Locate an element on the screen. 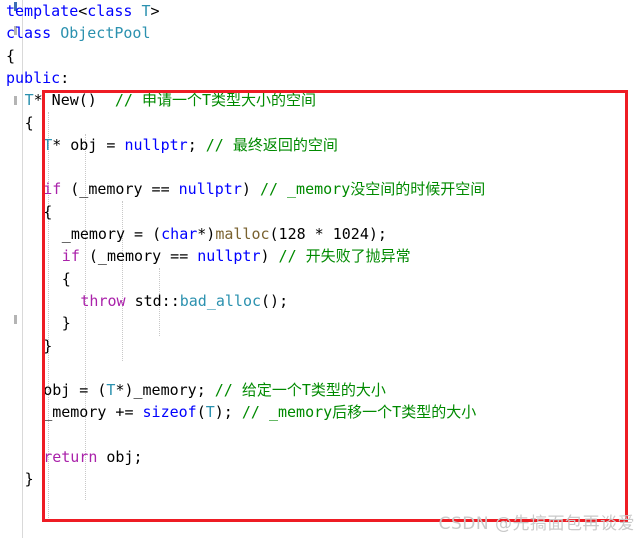 The image size is (643, 538). code-token: // _memory没空间的时候开空间 is located at coordinates (372, 189).